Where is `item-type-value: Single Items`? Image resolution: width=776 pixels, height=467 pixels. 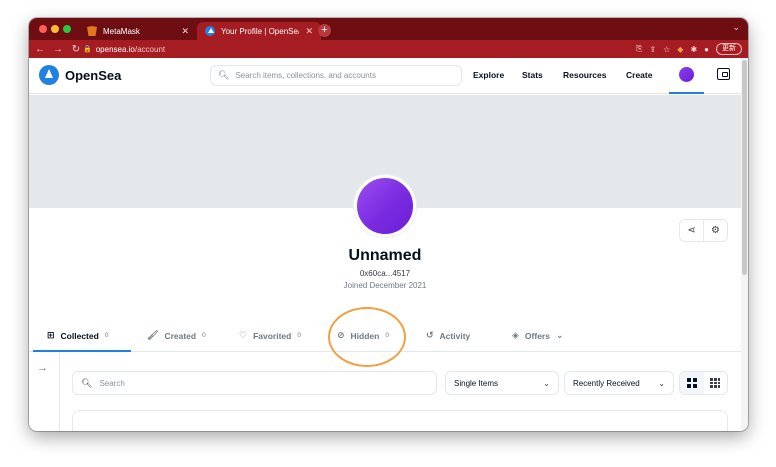
item-type-value: Single Items is located at coordinates (476, 383).